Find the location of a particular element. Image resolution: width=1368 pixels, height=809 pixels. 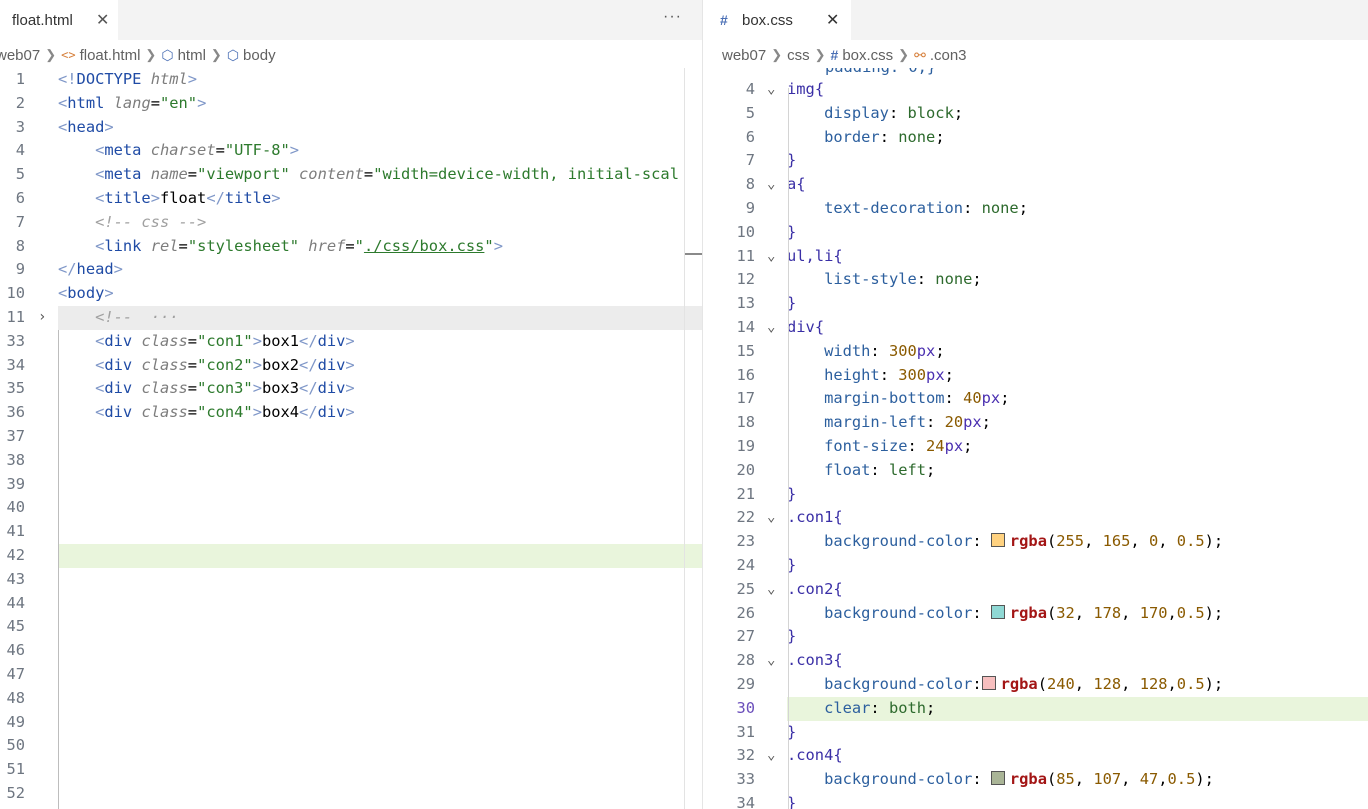

code-line: 10} is located at coordinates (1035, 233).